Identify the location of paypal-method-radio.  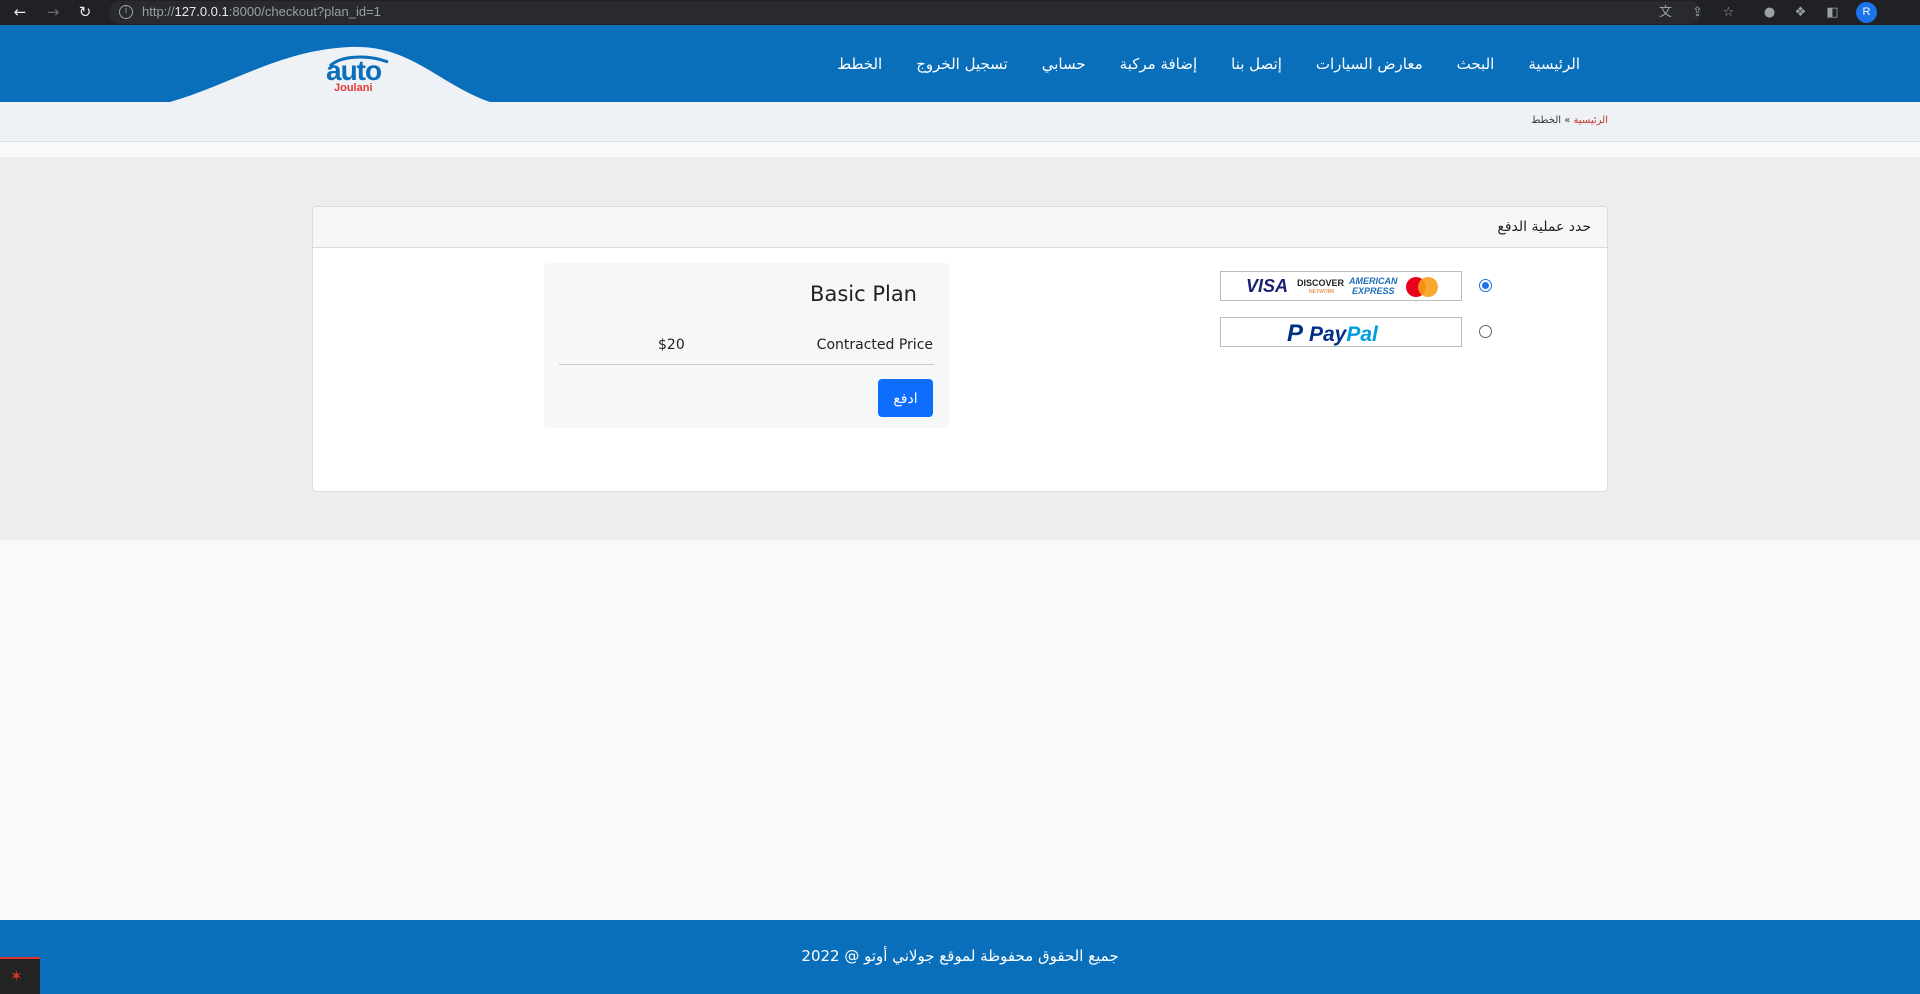
(1485, 331).